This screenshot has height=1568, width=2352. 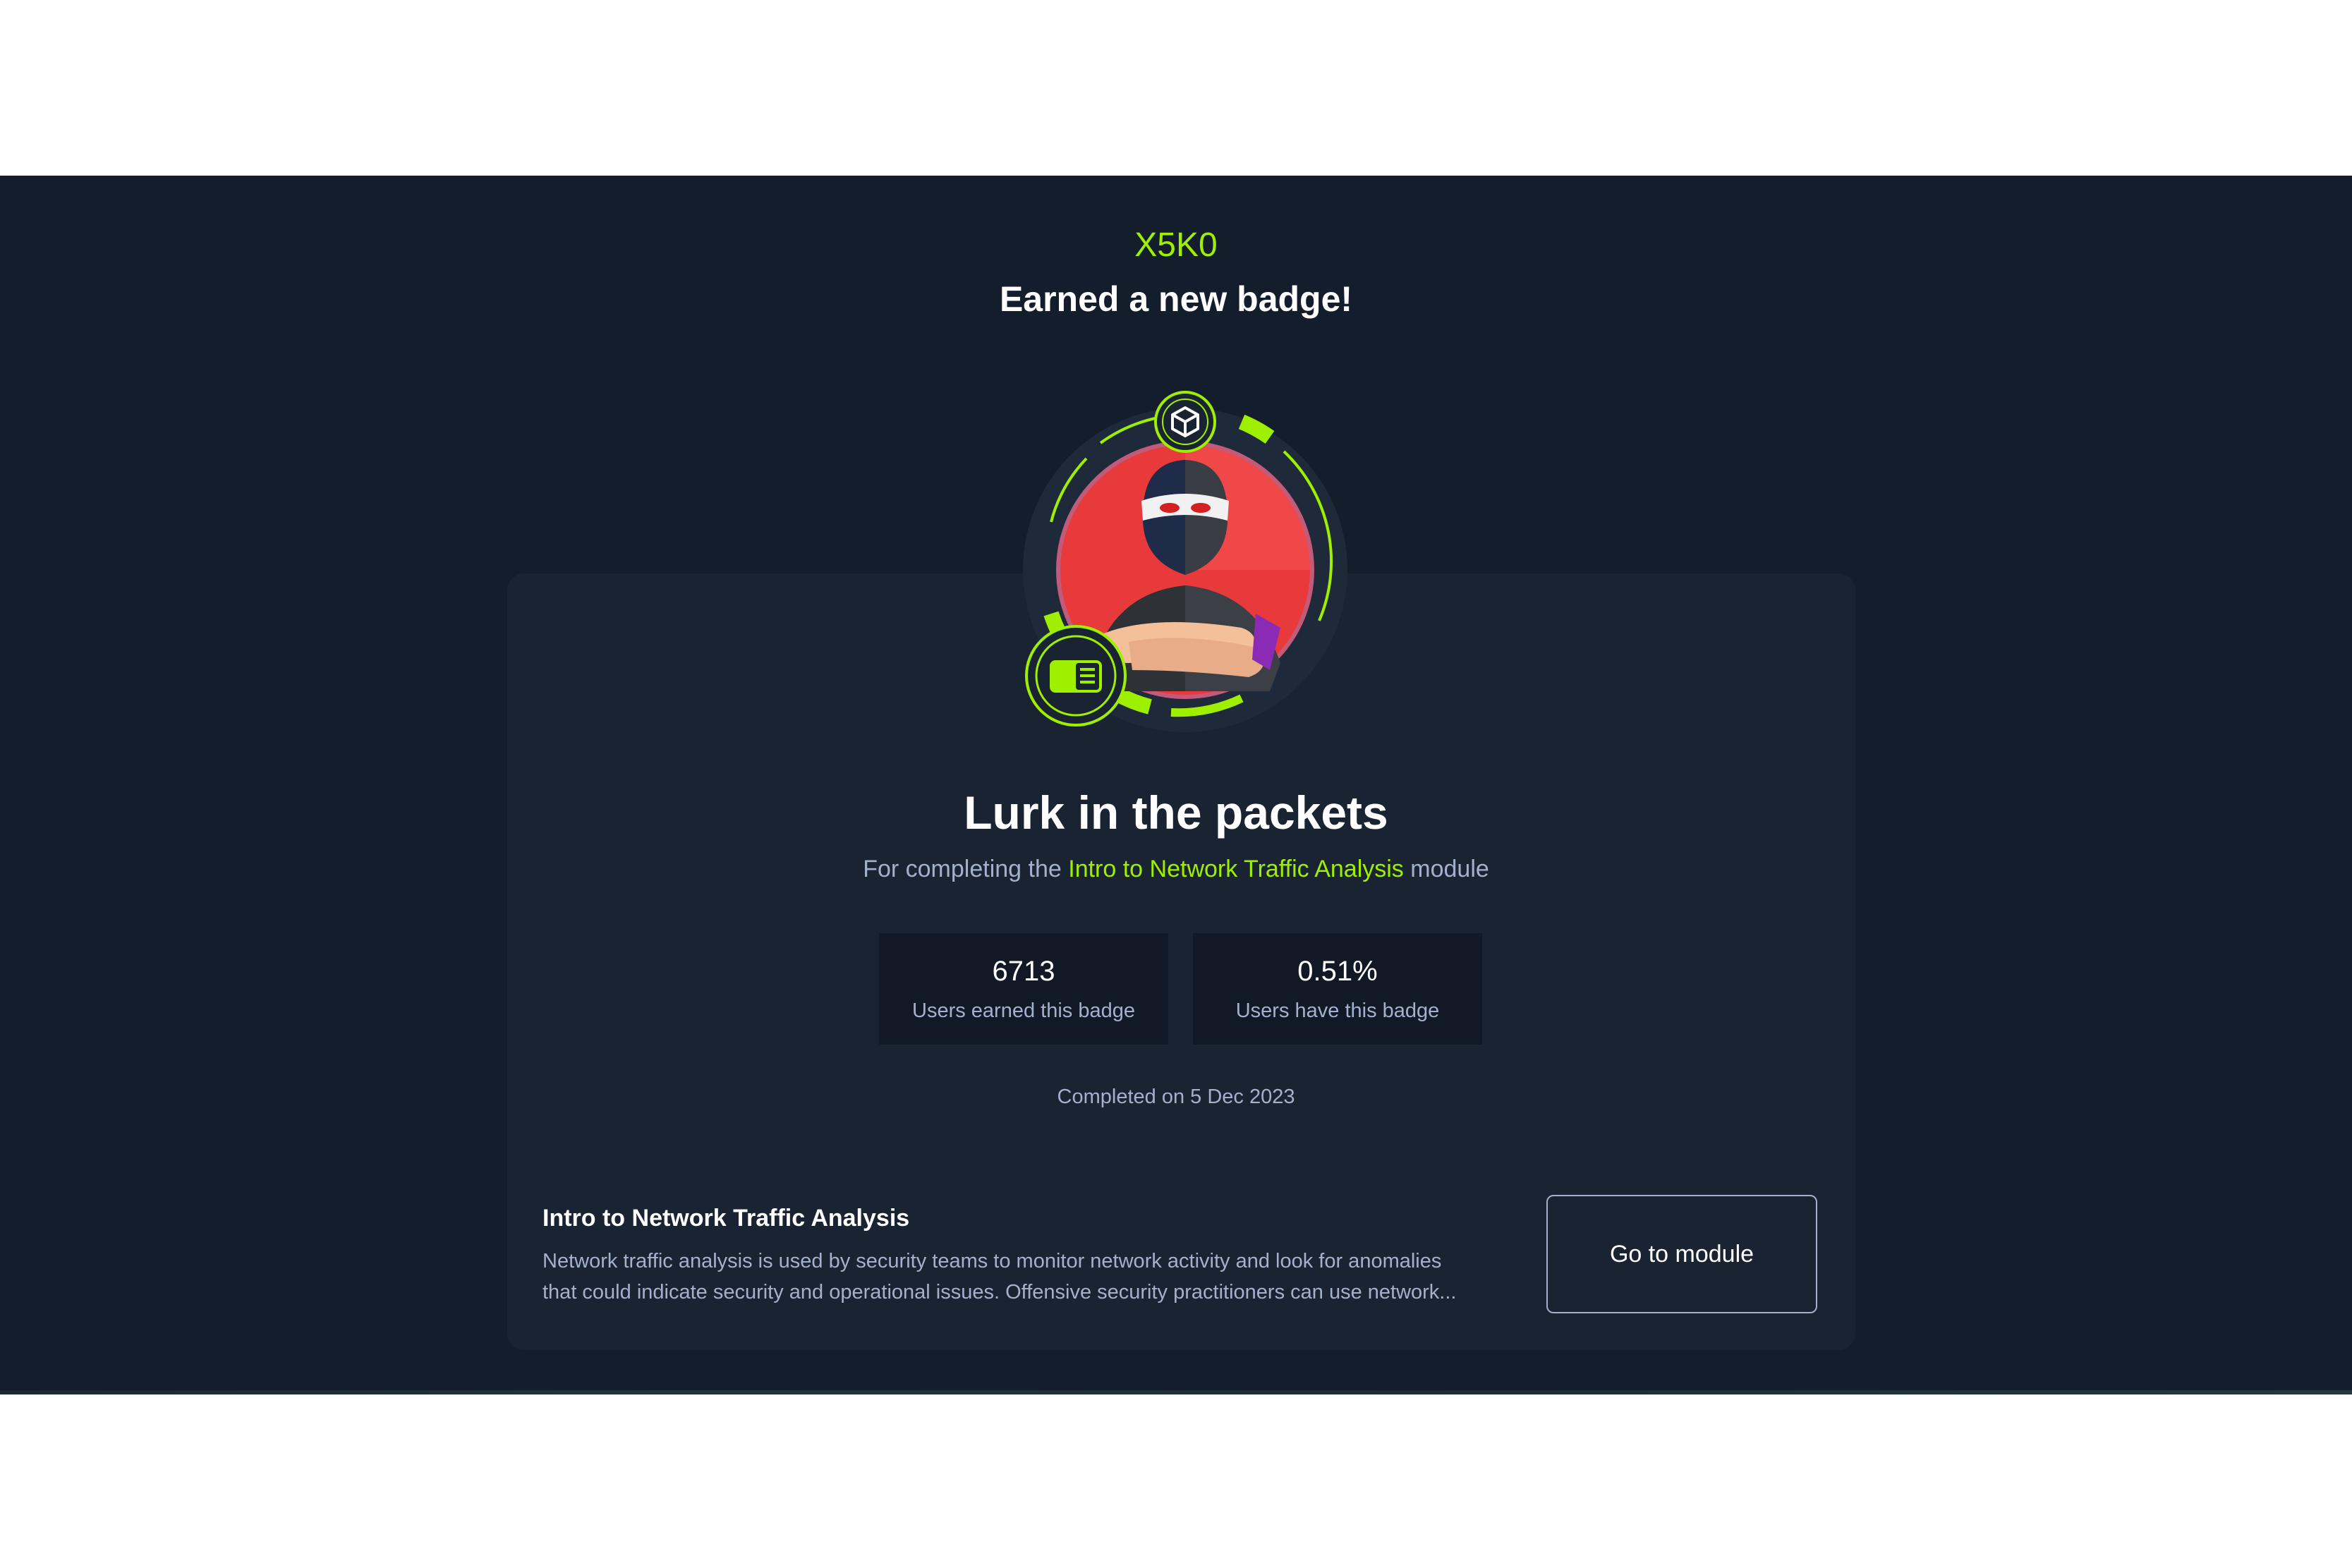 What do you see at coordinates (1185, 422) in the screenshot?
I see `cube-icon` at bounding box center [1185, 422].